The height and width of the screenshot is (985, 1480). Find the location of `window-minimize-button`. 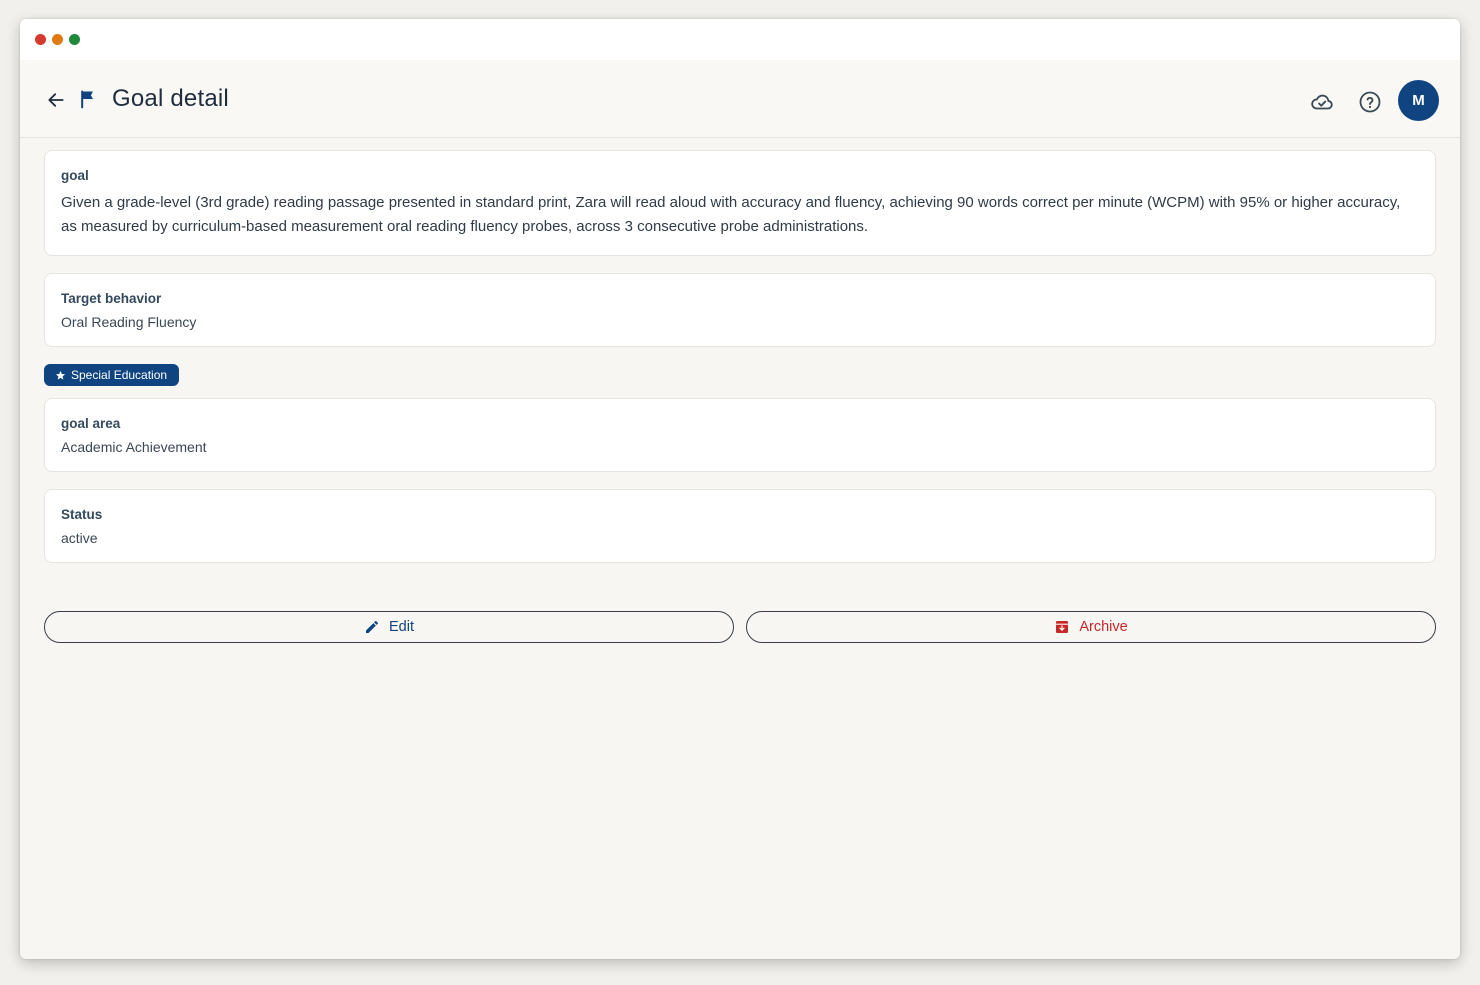

window-minimize-button is located at coordinates (57, 39).